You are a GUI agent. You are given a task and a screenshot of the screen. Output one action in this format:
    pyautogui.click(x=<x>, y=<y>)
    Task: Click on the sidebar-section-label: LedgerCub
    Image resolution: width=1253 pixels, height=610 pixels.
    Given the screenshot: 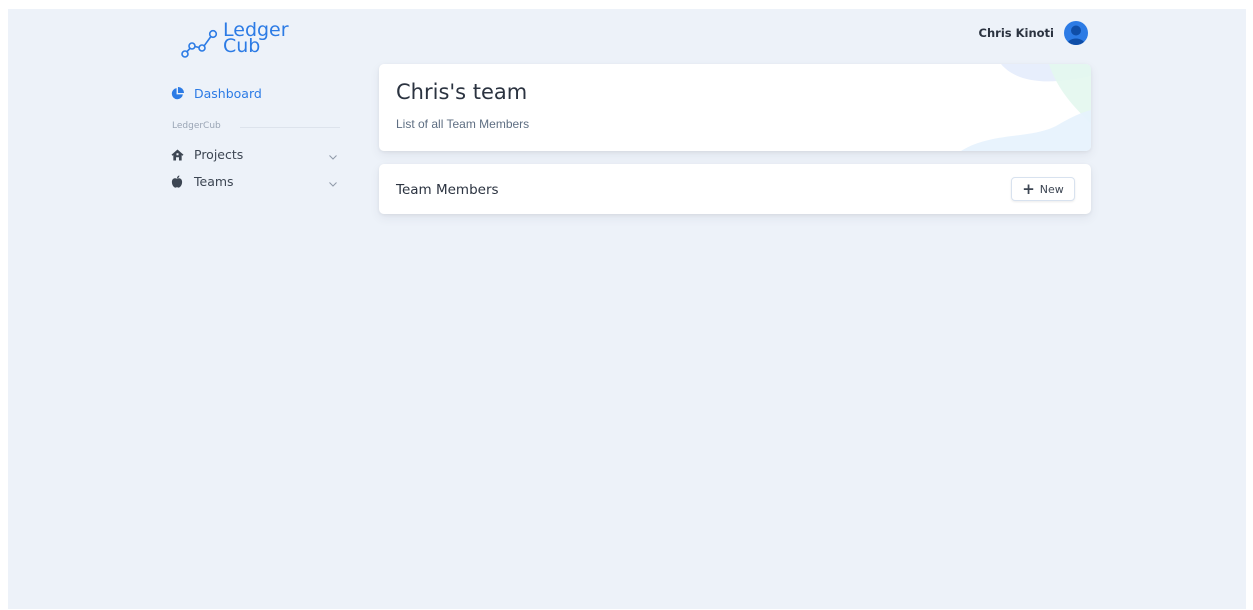 What is the action you would take?
    pyautogui.click(x=196, y=126)
    